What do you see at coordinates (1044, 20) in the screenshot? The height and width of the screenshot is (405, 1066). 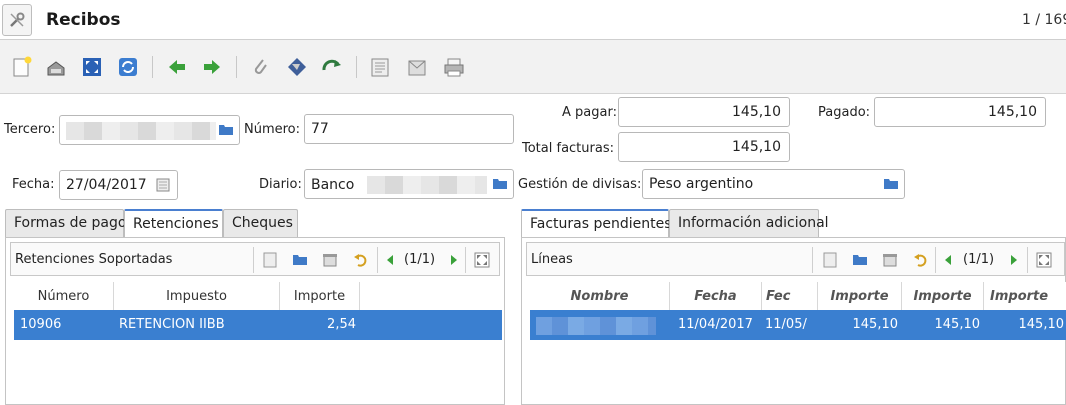 I see `record-counter: 1 / 169` at bounding box center [1044, 20].